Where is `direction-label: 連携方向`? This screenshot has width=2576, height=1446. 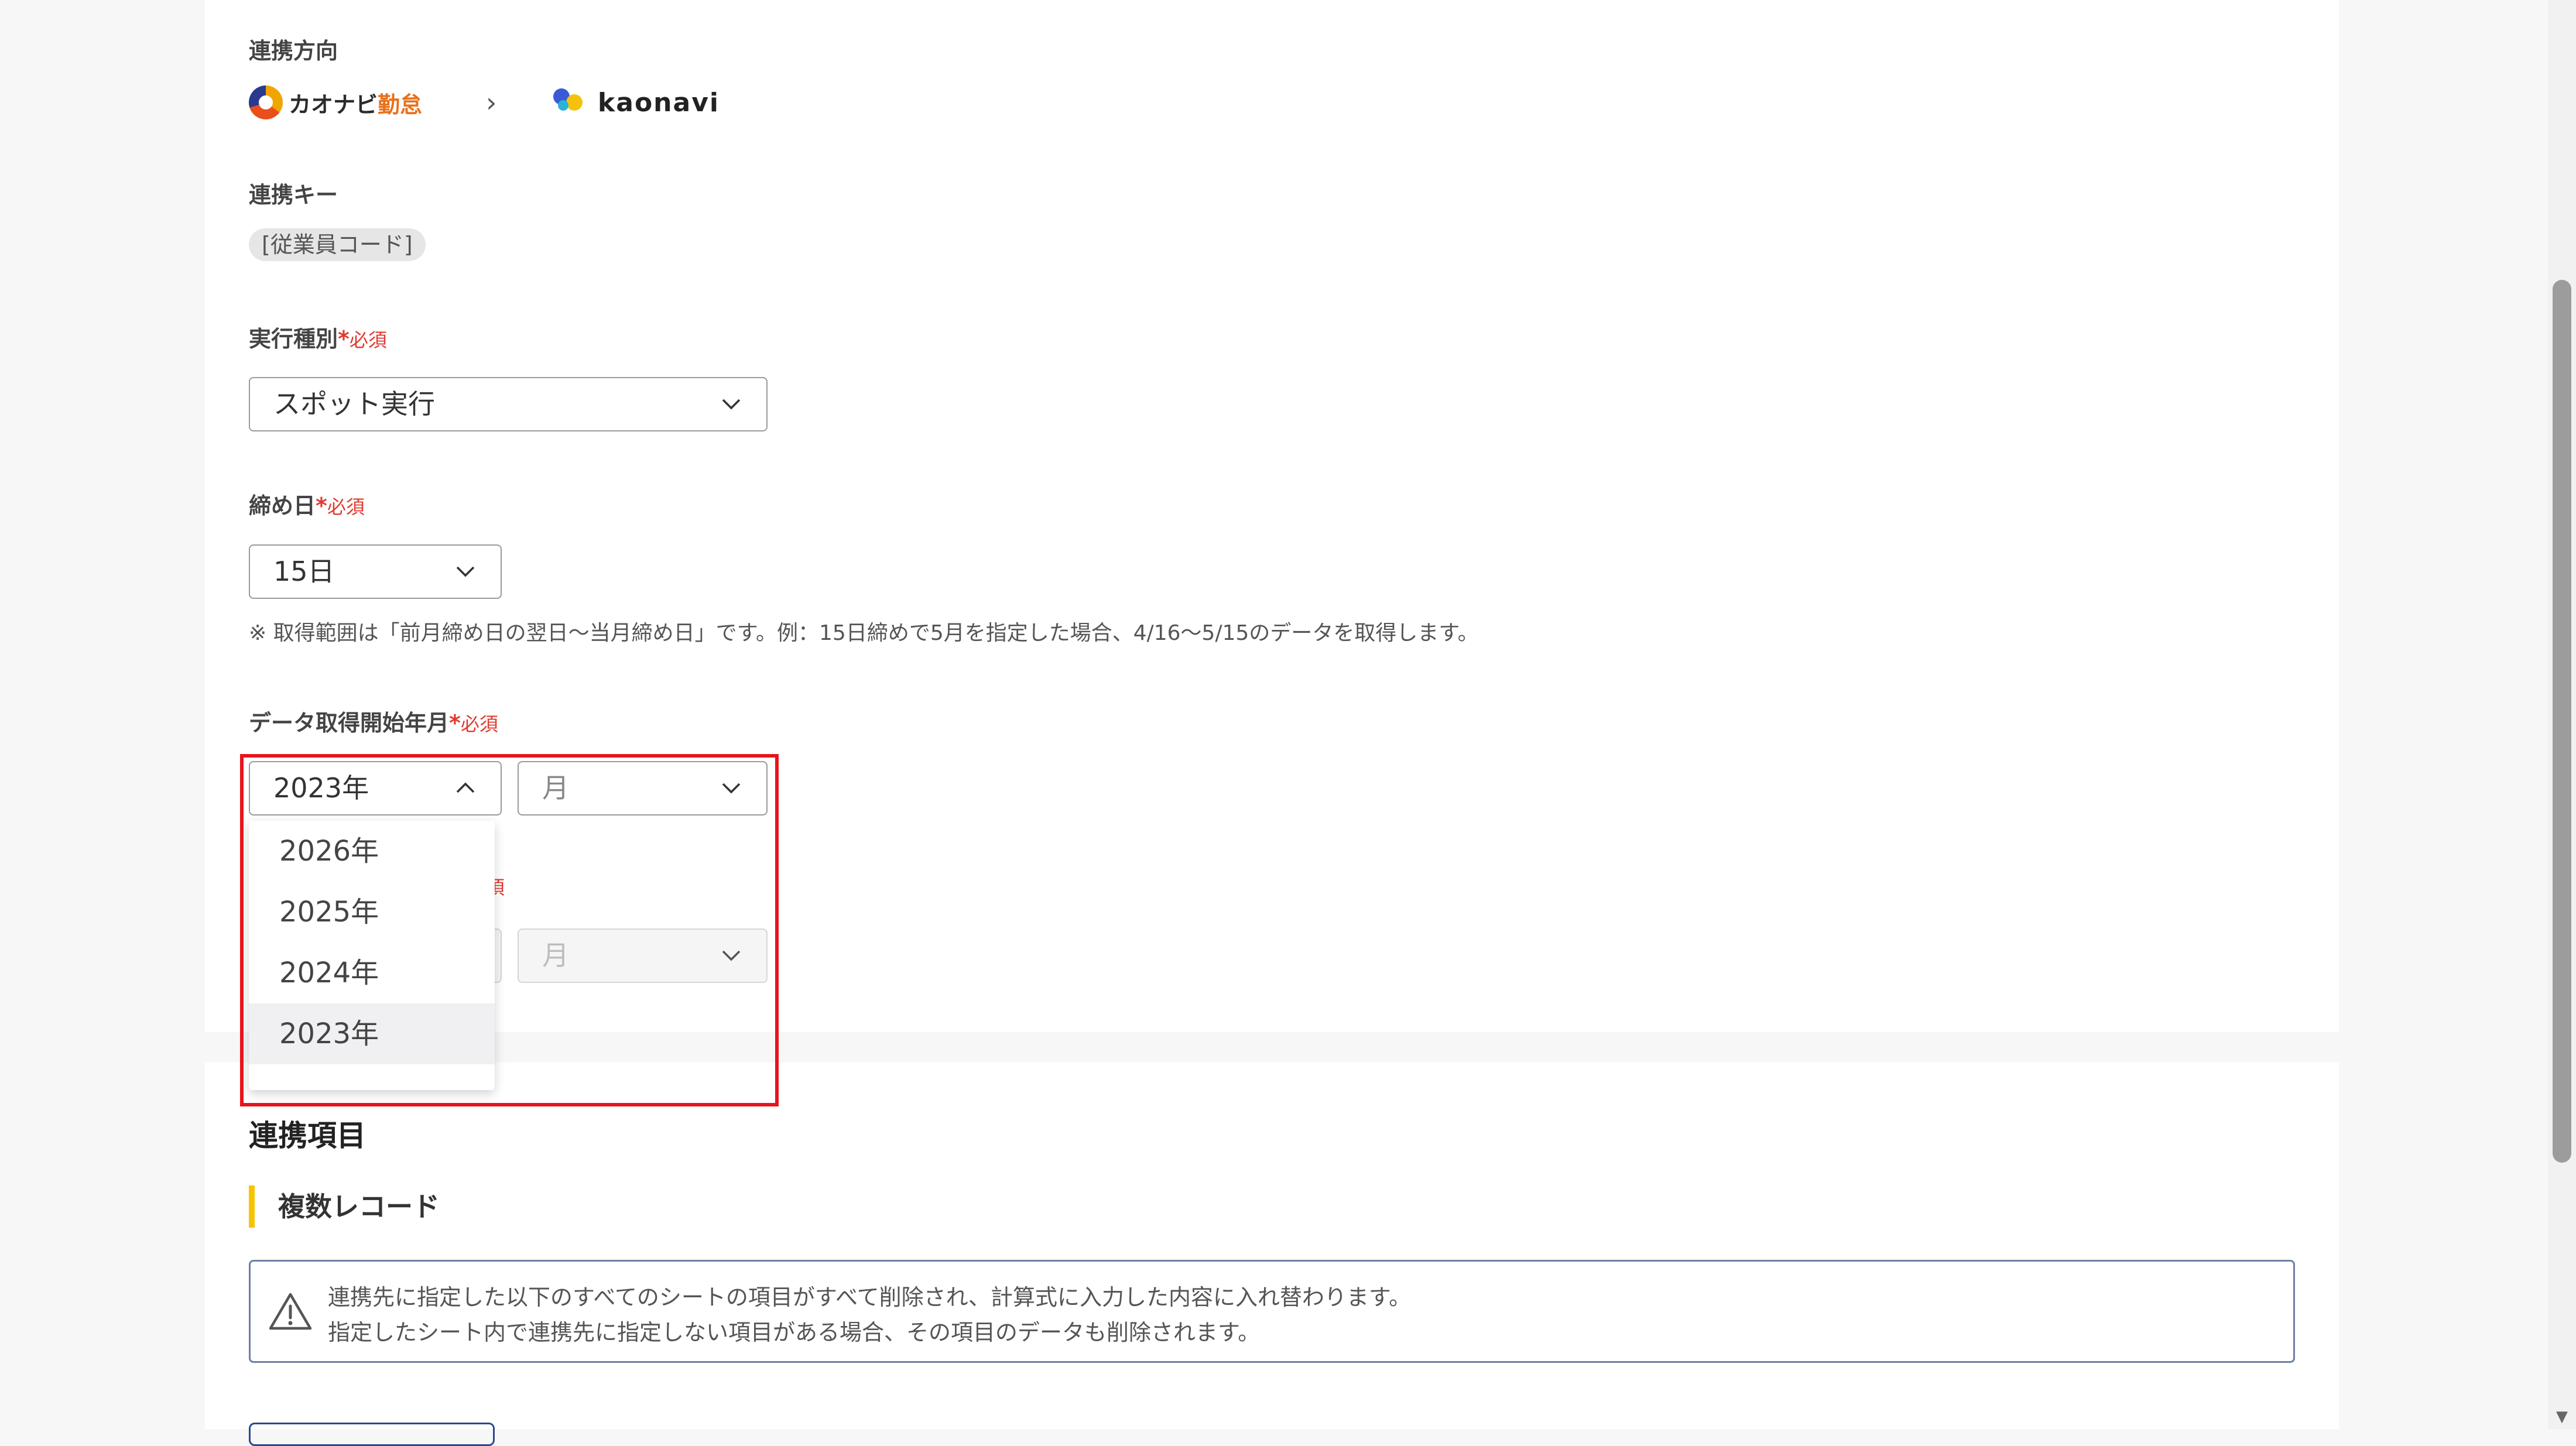 direction-label: 連携方向 is located at coordinates (293, 51).